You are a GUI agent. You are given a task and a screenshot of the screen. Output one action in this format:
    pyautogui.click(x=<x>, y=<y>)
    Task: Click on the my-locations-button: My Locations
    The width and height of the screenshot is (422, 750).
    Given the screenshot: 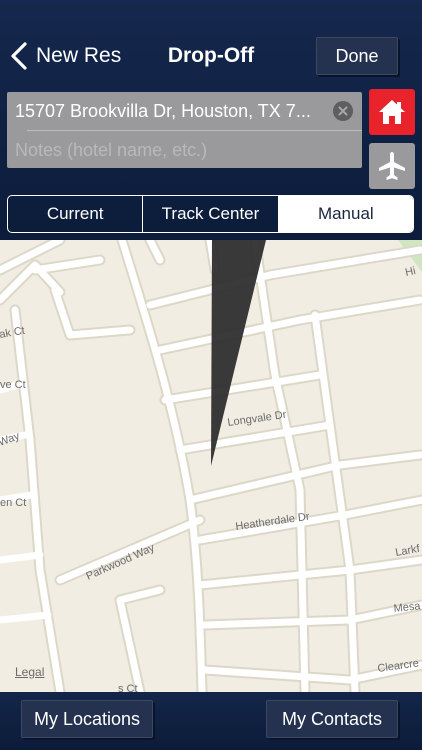 What is the action you would take?
    pyautogui.click(x=87, y=719)
    